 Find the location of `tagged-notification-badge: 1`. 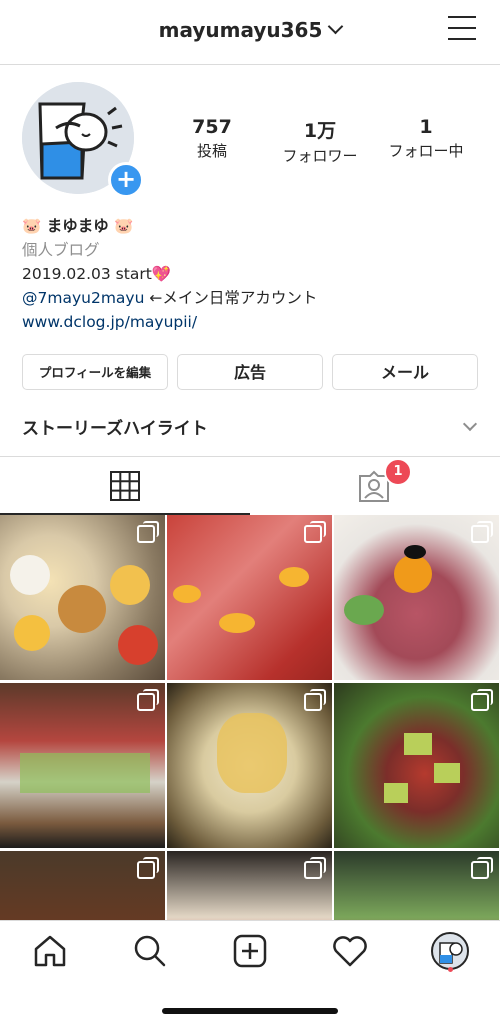

tagged-notification-badge: 1 is located at coordinates (398, 472).